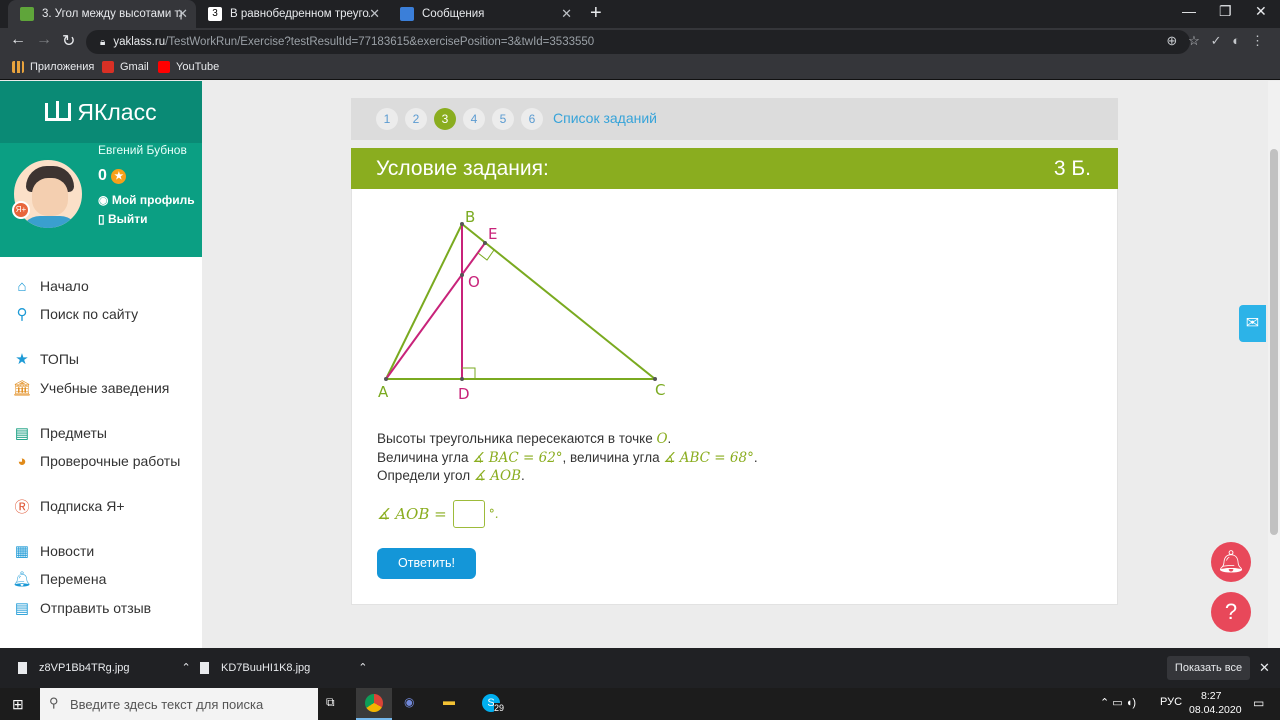  Describe the element at coordinates (50, 286) in the screenshot. I see `menu-item-home: ⌂ Начало` at that location.